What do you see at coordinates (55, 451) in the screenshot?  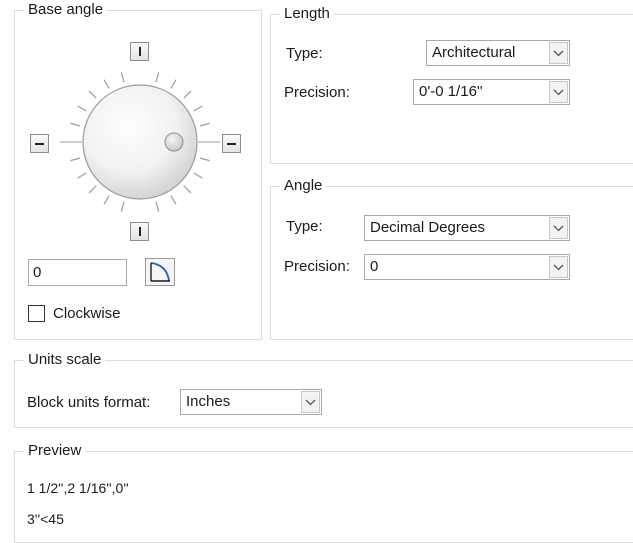 I see `preview-title: Preview` at bounding box center [55, 451].